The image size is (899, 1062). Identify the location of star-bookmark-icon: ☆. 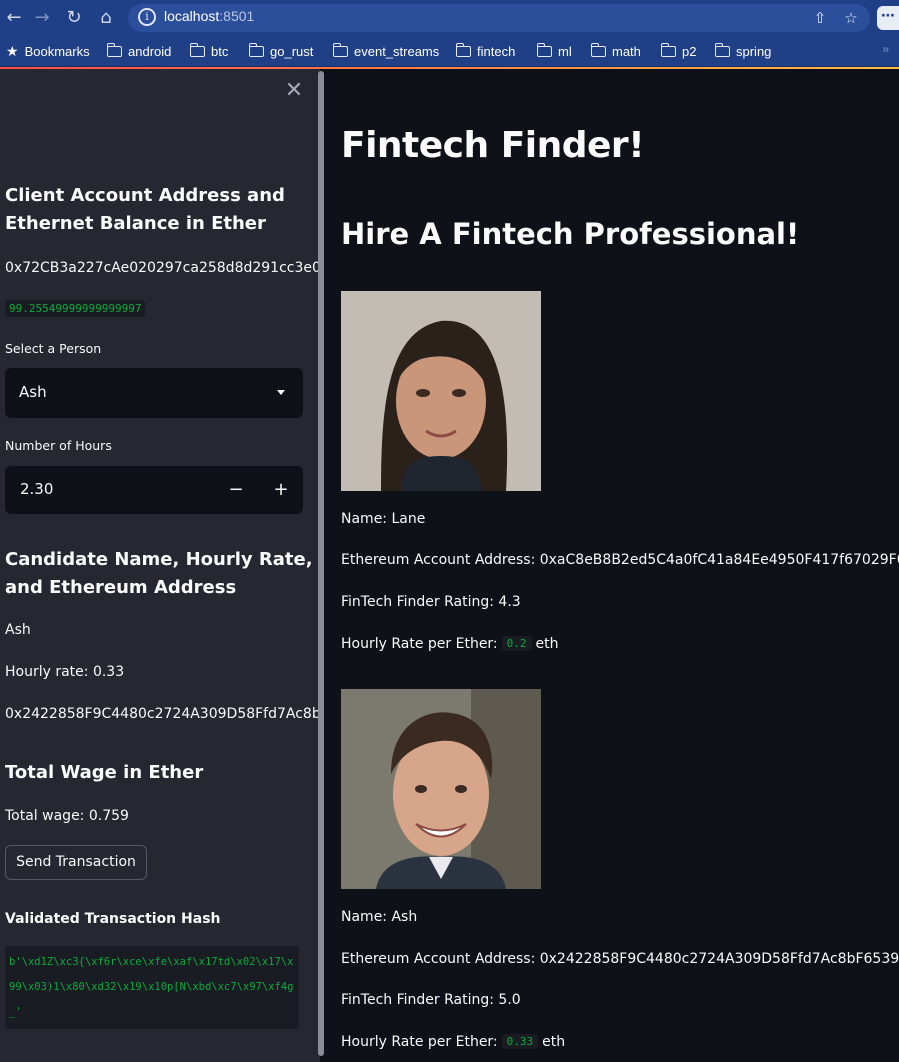
(851, 18).